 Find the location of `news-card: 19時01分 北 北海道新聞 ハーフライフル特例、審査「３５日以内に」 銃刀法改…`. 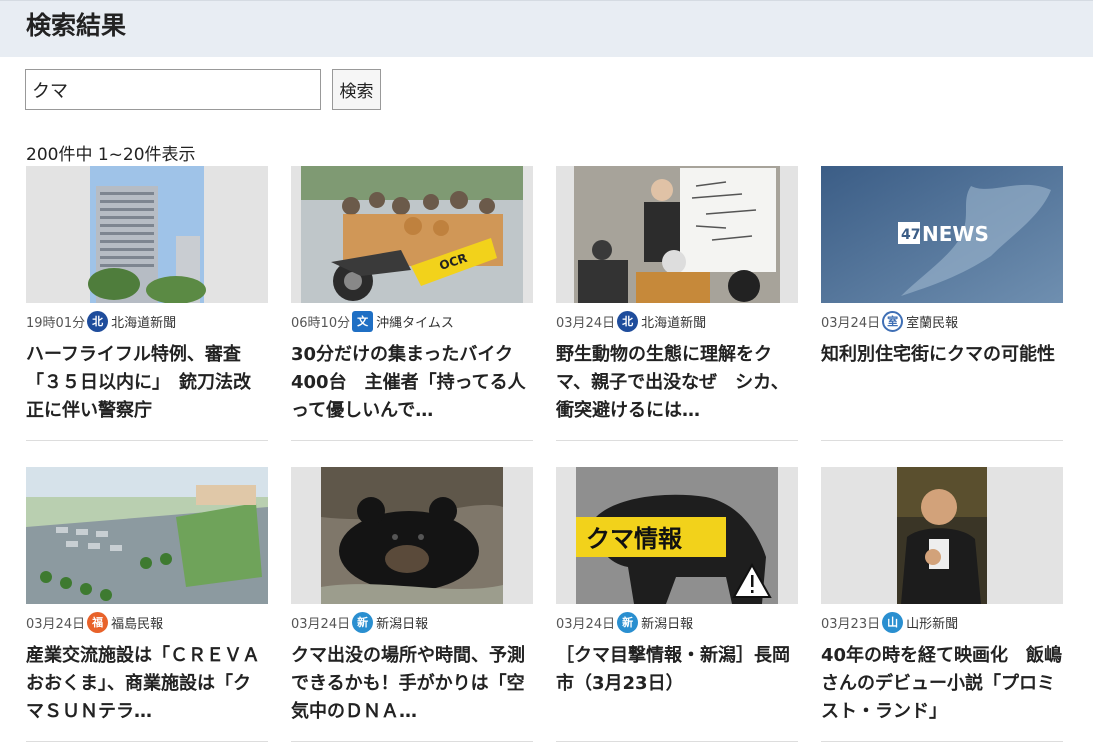

news-card: 19時01分 北 北海道新聞 ハーフライフル特例、審査「３５日以内に」 銃刀法改… is located at coordinates (147, 303).